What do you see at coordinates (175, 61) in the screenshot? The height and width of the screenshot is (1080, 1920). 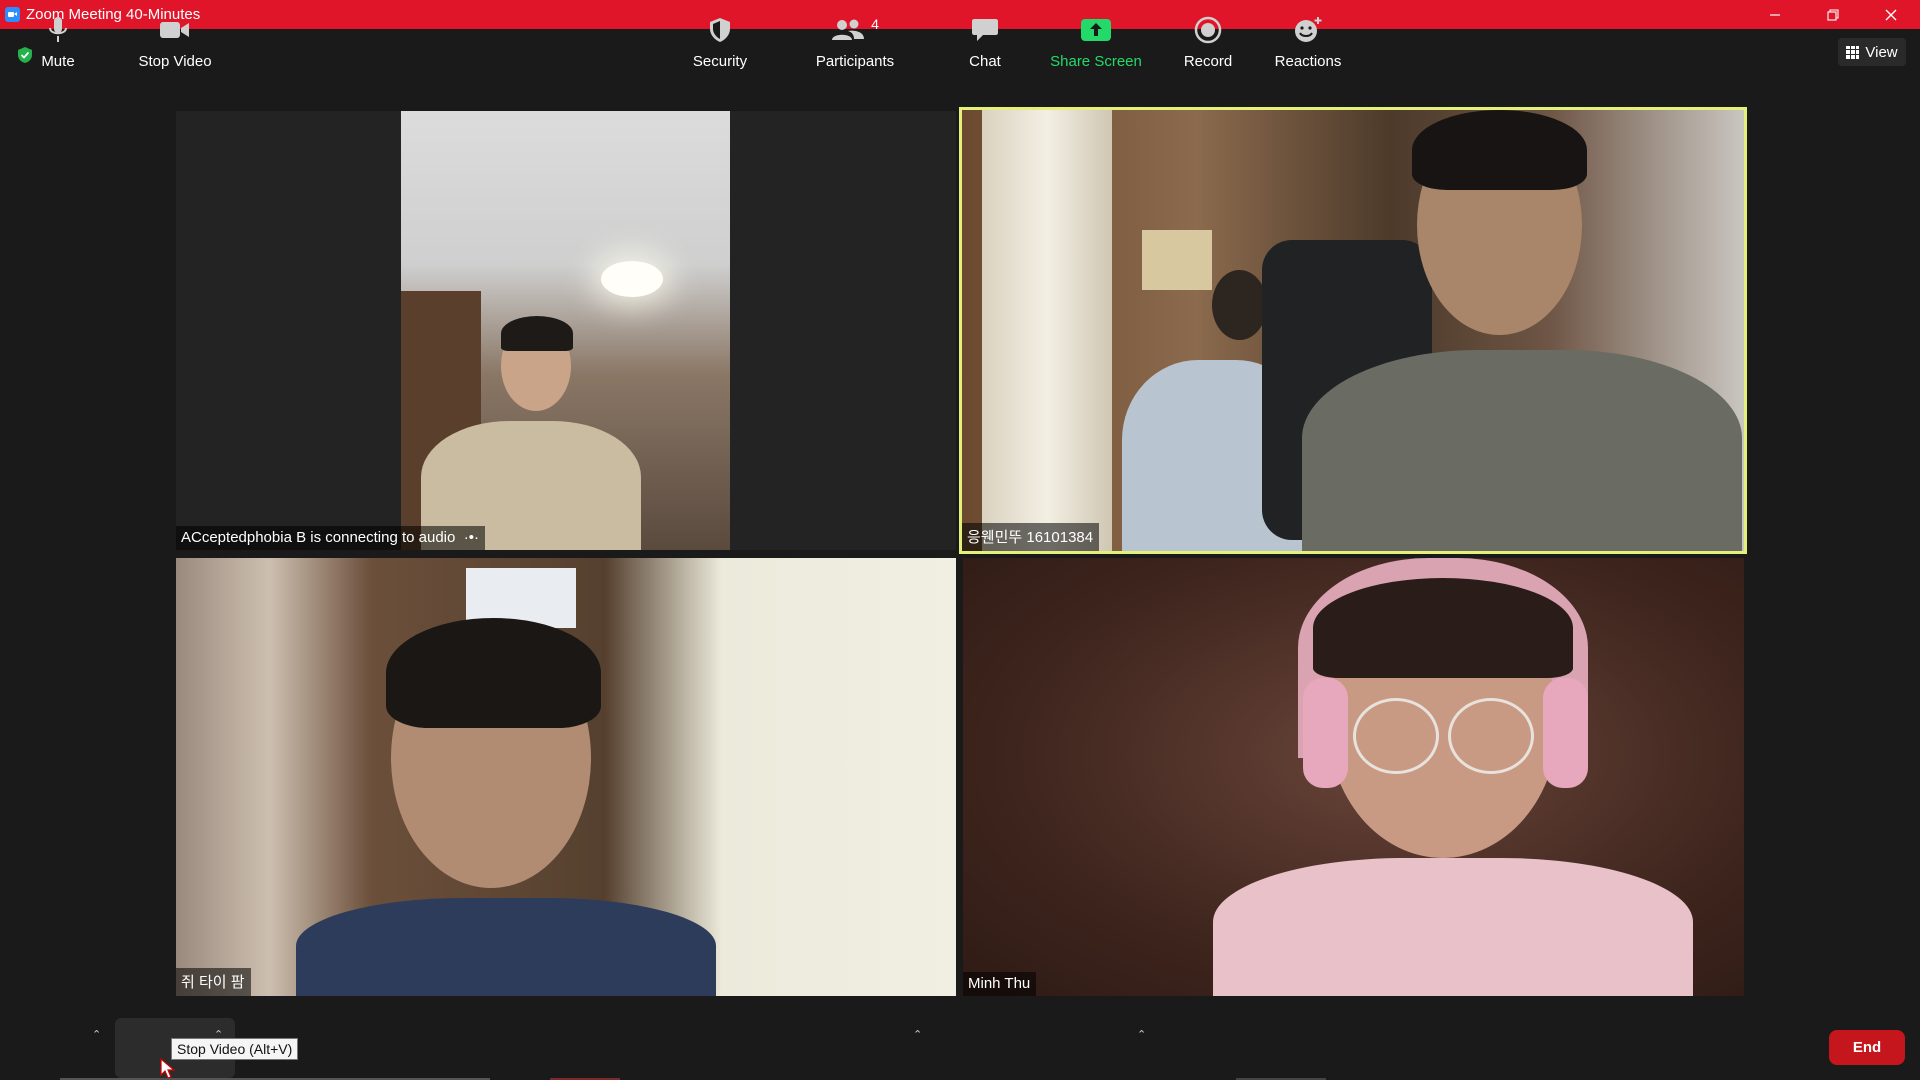 I see `stop-video-label: Stop Video` at bounding box center [175, 61].